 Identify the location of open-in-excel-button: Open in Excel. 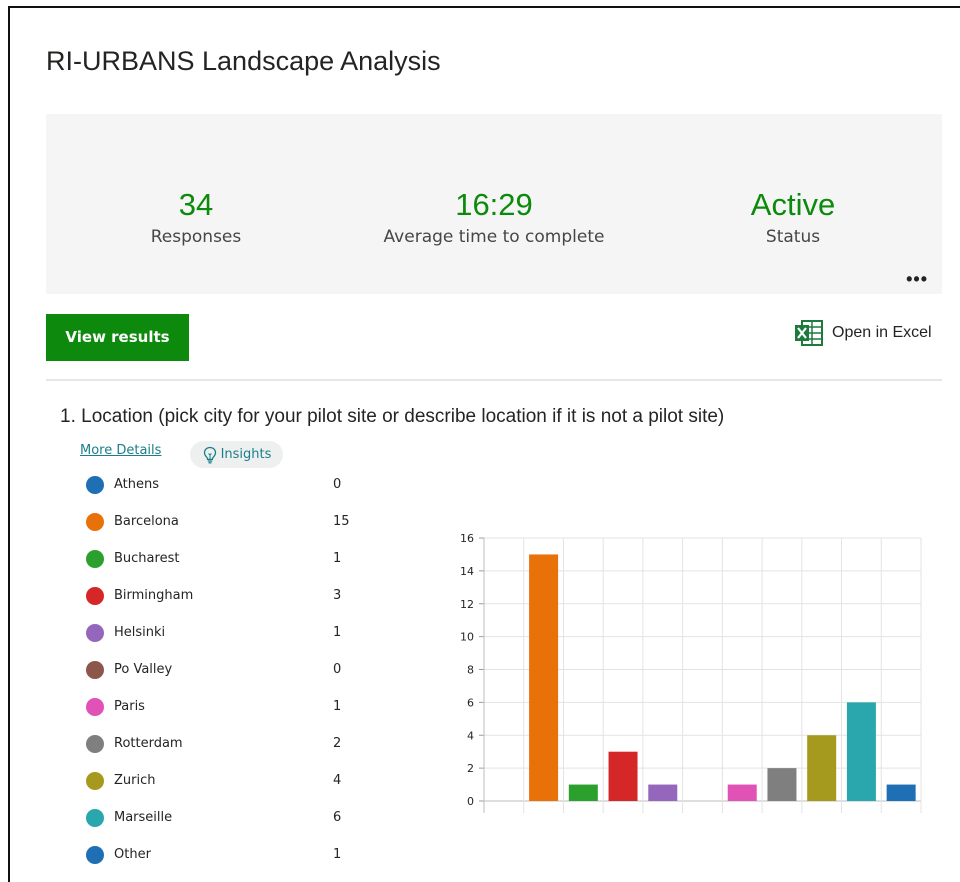
(863, 333).